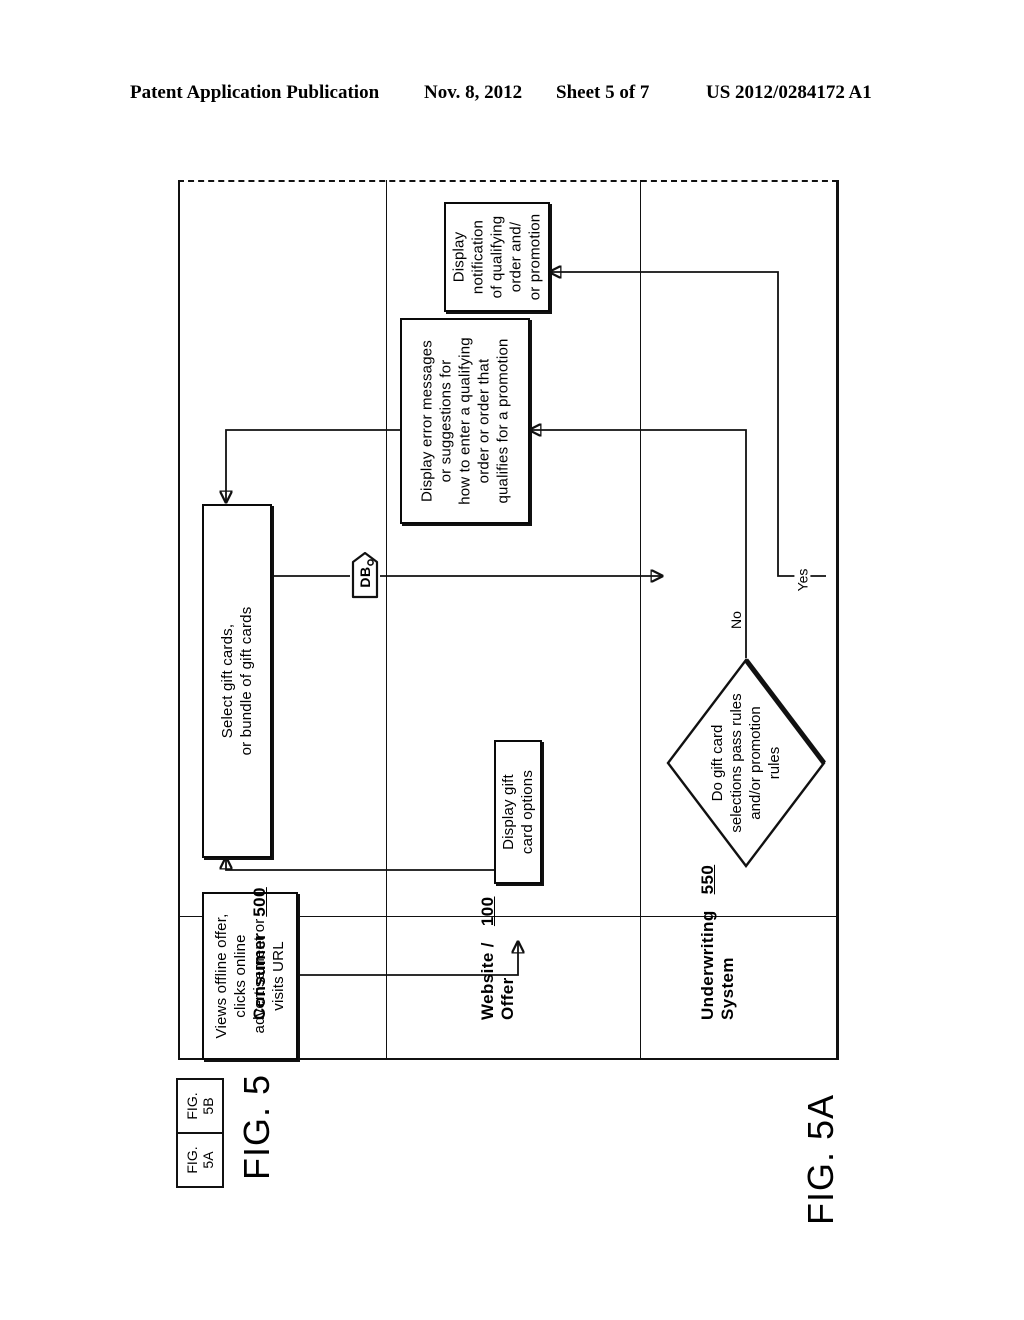 Image resolution: width=1024 pixels, height=1320 pixels. I want to click on lane-label-underwriting-system: Underwriting System 550, so click(717, 942).